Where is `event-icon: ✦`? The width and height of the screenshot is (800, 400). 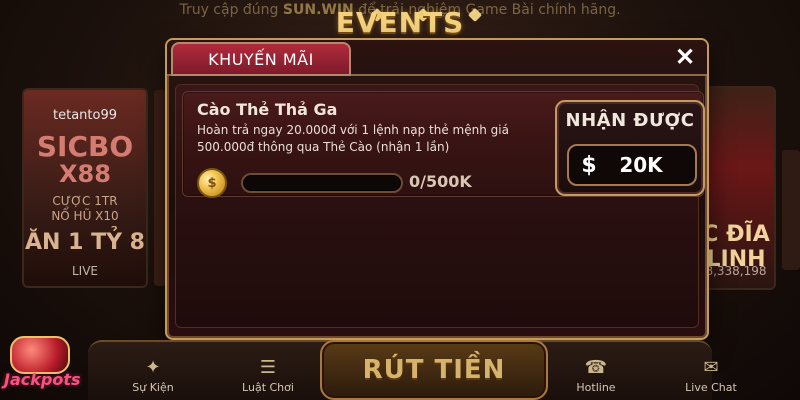
event-icon: ✦ is located at coordinates (153, 367).